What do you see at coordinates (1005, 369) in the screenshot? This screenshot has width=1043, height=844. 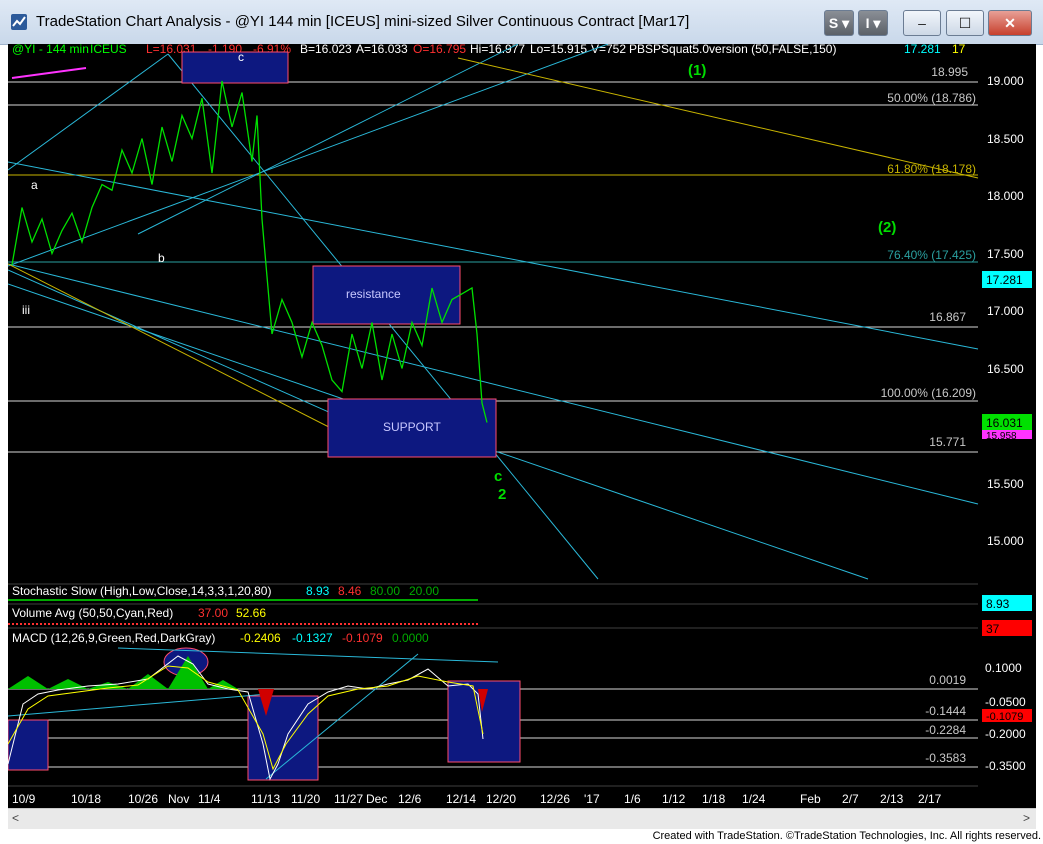 I see `price-axis-tick: 16.500` at bounding box center [1005, 369].